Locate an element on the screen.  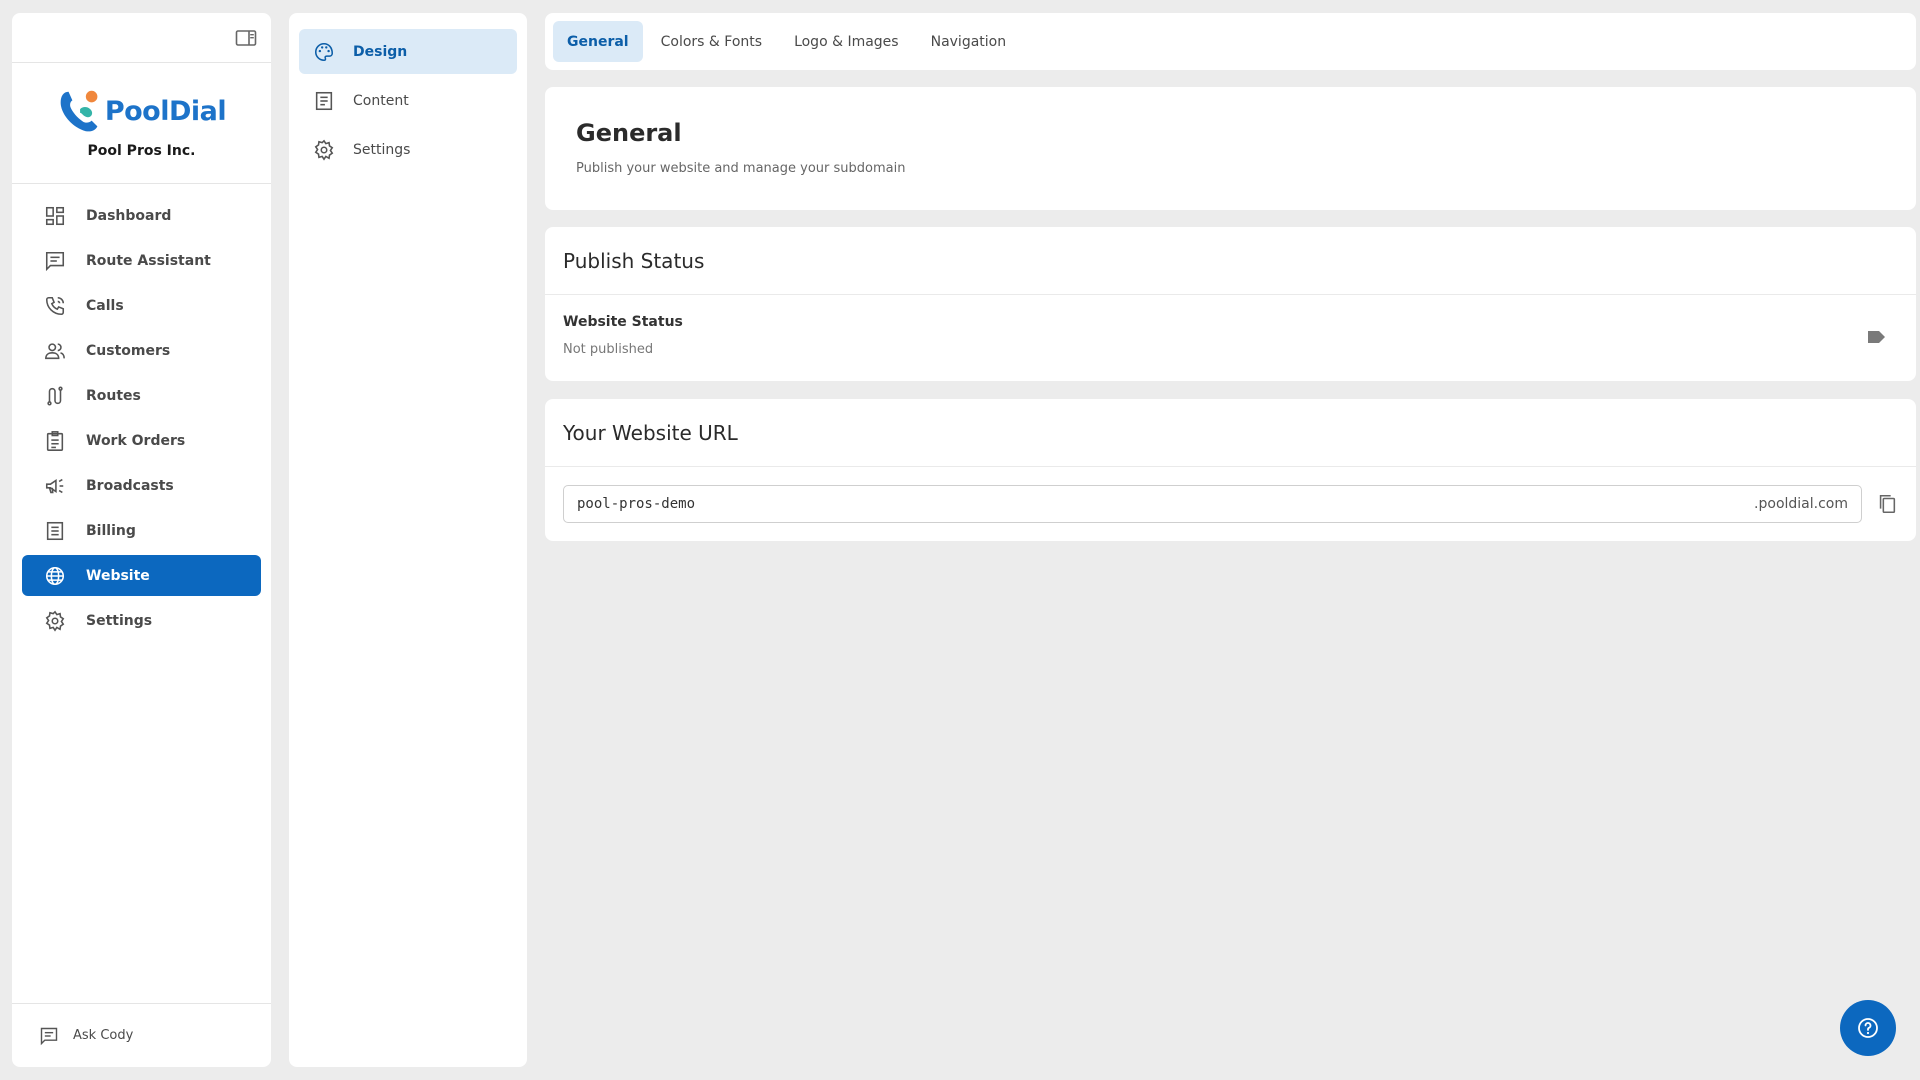
ask-cody-button: Ask Cody is located at coordinates (141, 1035).